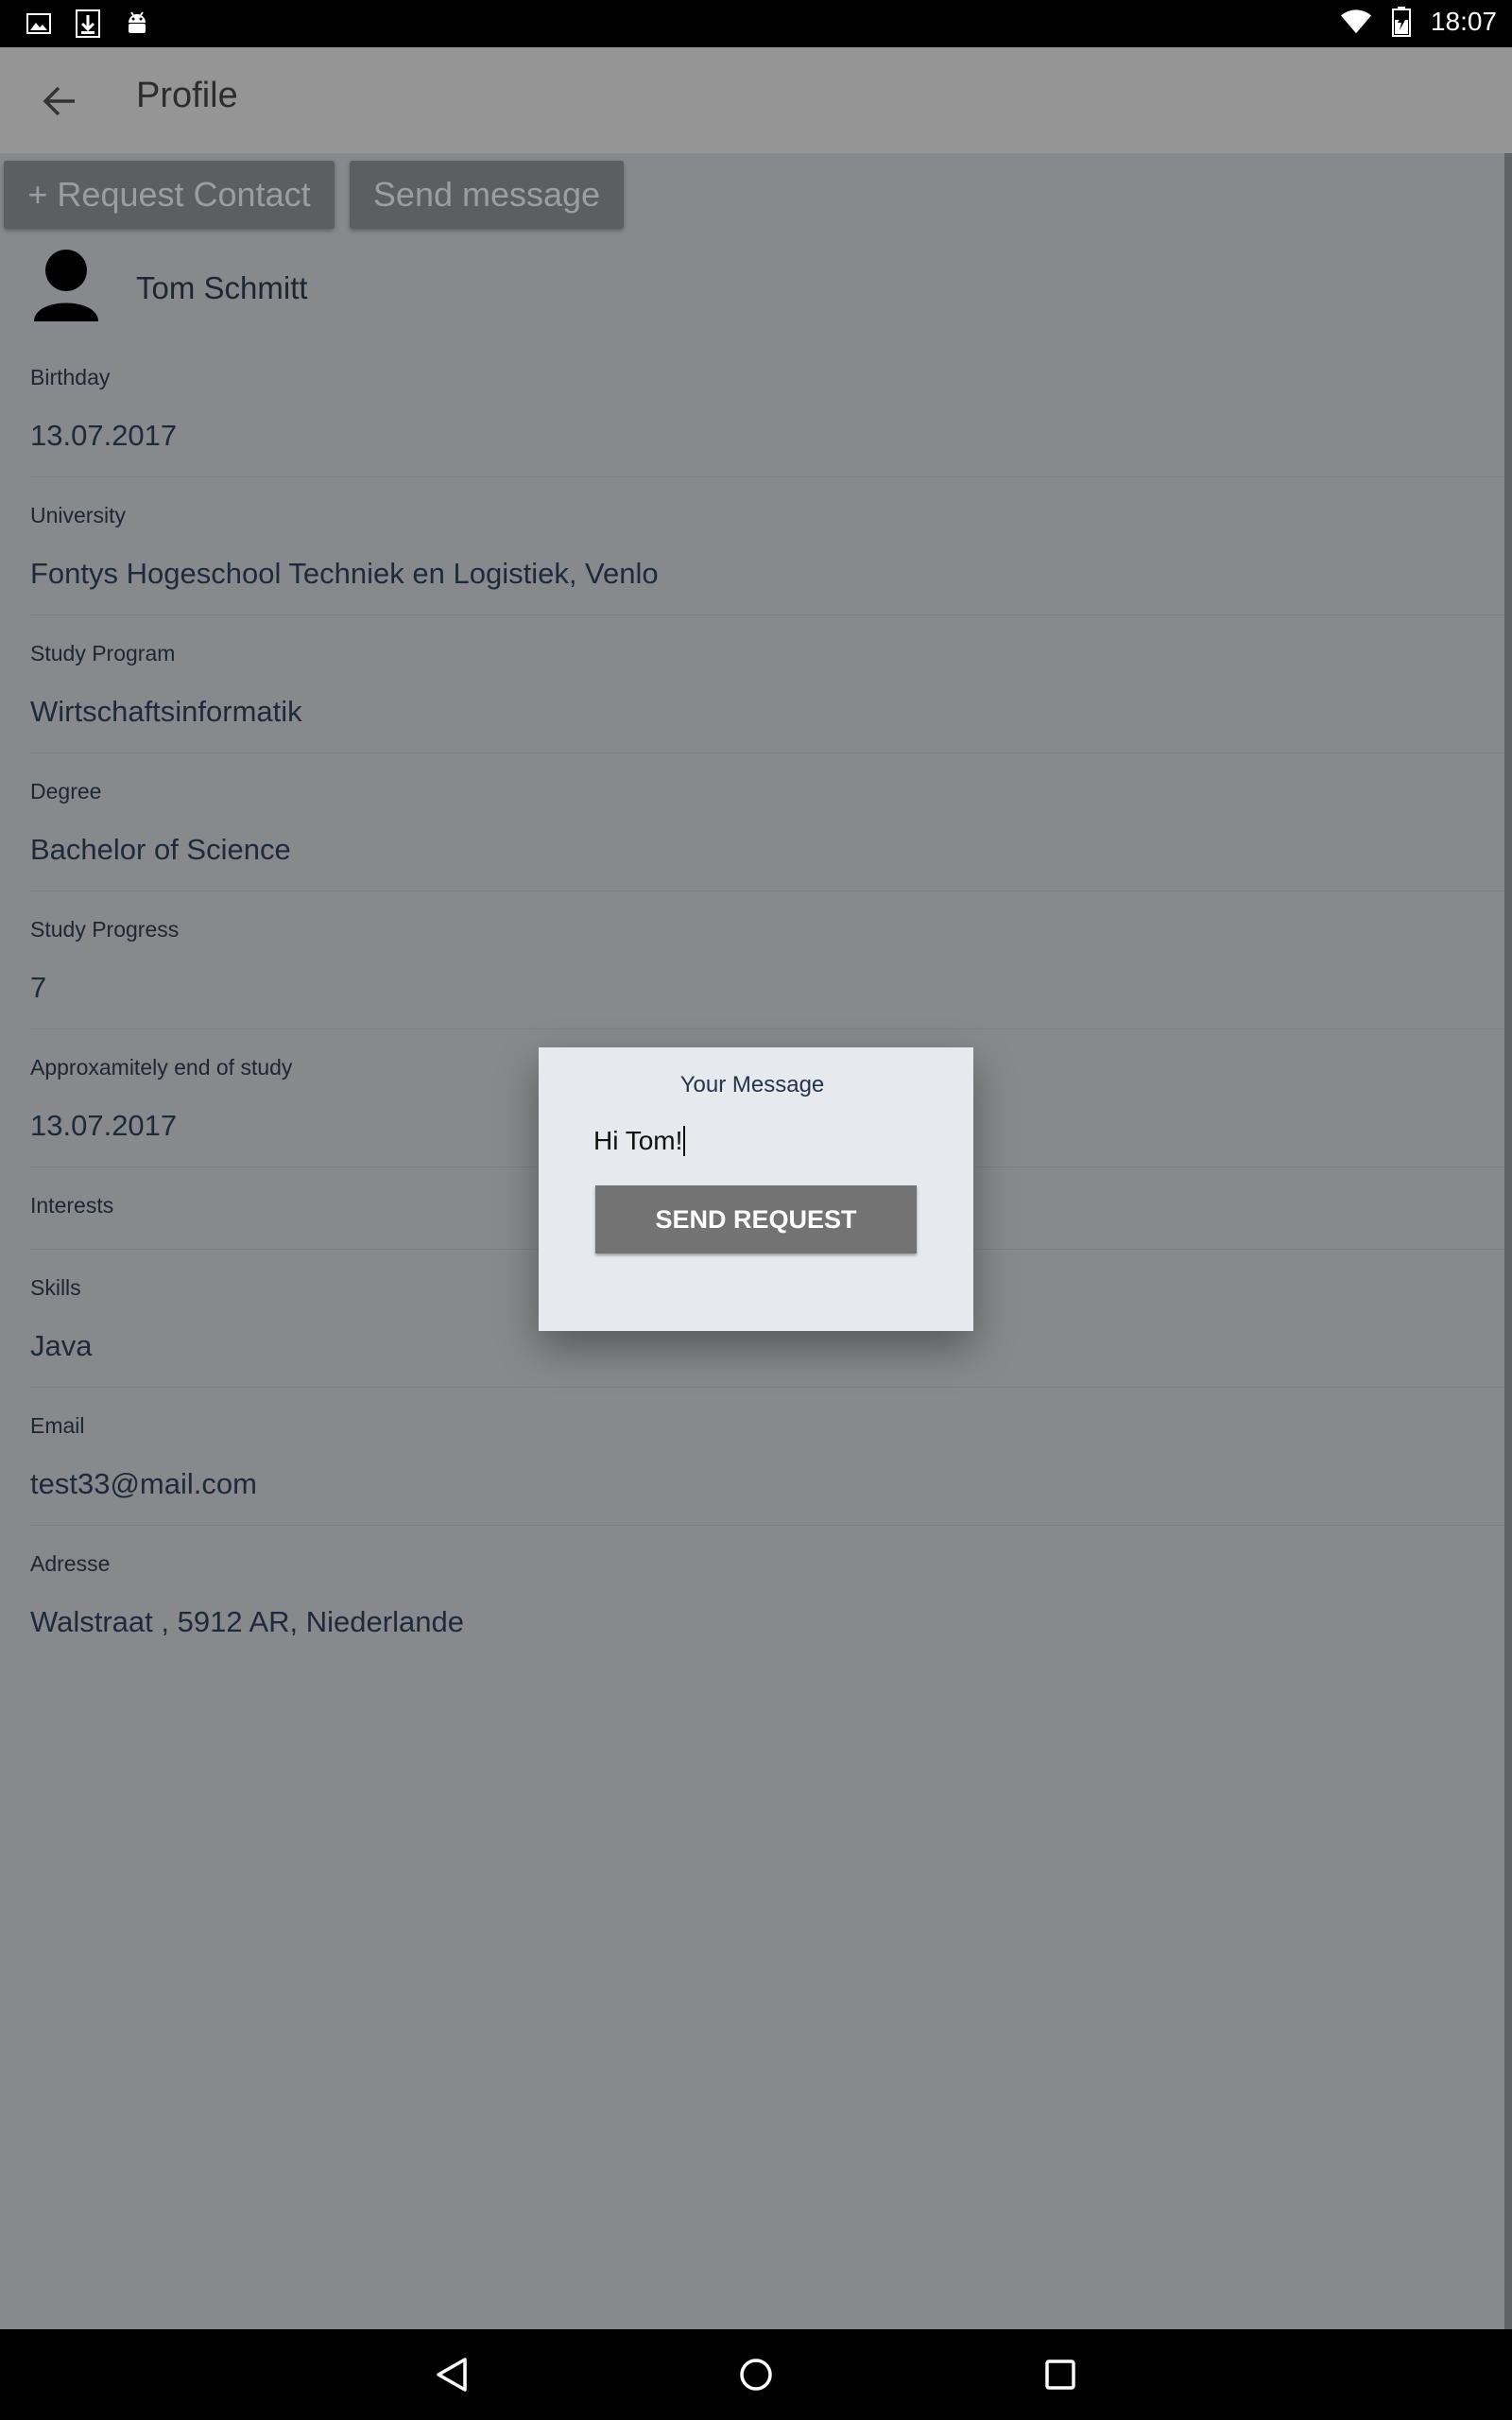 The height and width of the screenshot is (2420, 1512). I want to click on android-icon, so click(137, 24).